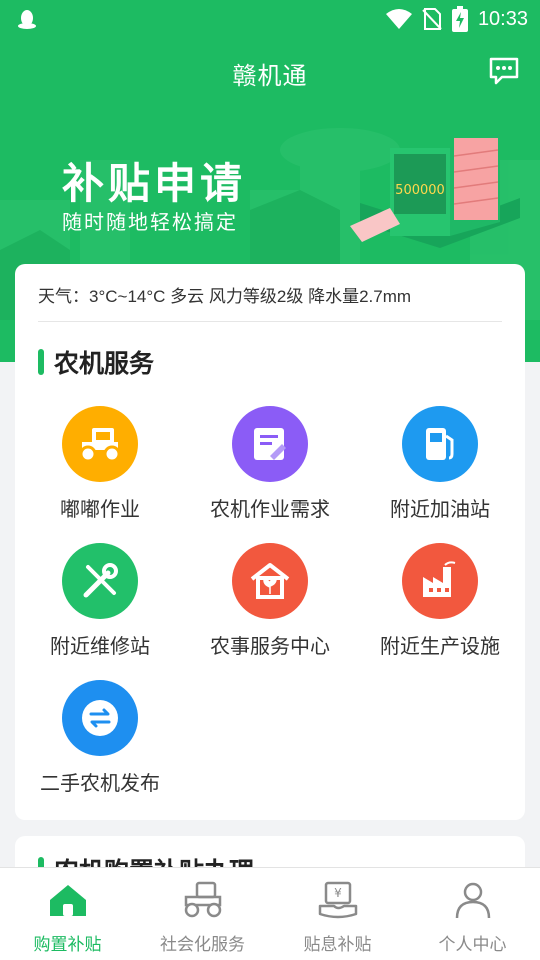 This screenshot has width=540, height=960. I want to click on service-label: 附近生产设施, so click(440, 646).